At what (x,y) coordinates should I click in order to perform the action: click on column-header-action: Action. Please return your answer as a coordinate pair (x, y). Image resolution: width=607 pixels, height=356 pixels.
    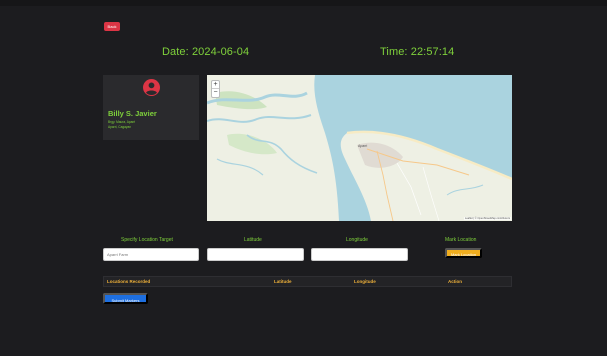
    Looking at the image, I should click on (455, 281).